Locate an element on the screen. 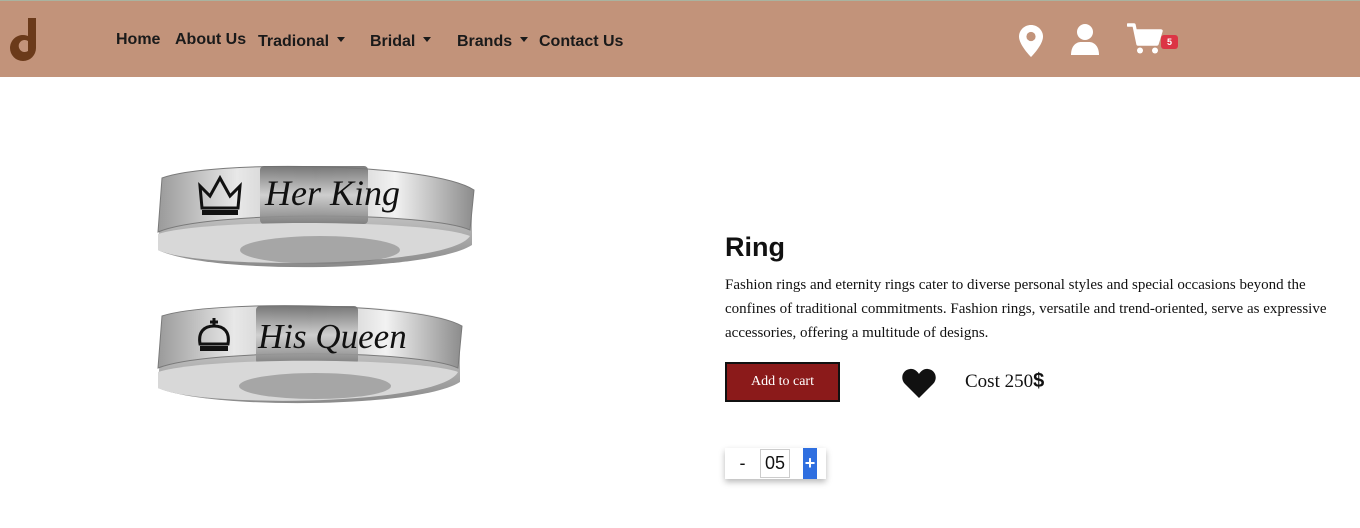 This screenshot has width=1360, height=528. ring-engraving-top: Her King is located at coordinates (332, 193).